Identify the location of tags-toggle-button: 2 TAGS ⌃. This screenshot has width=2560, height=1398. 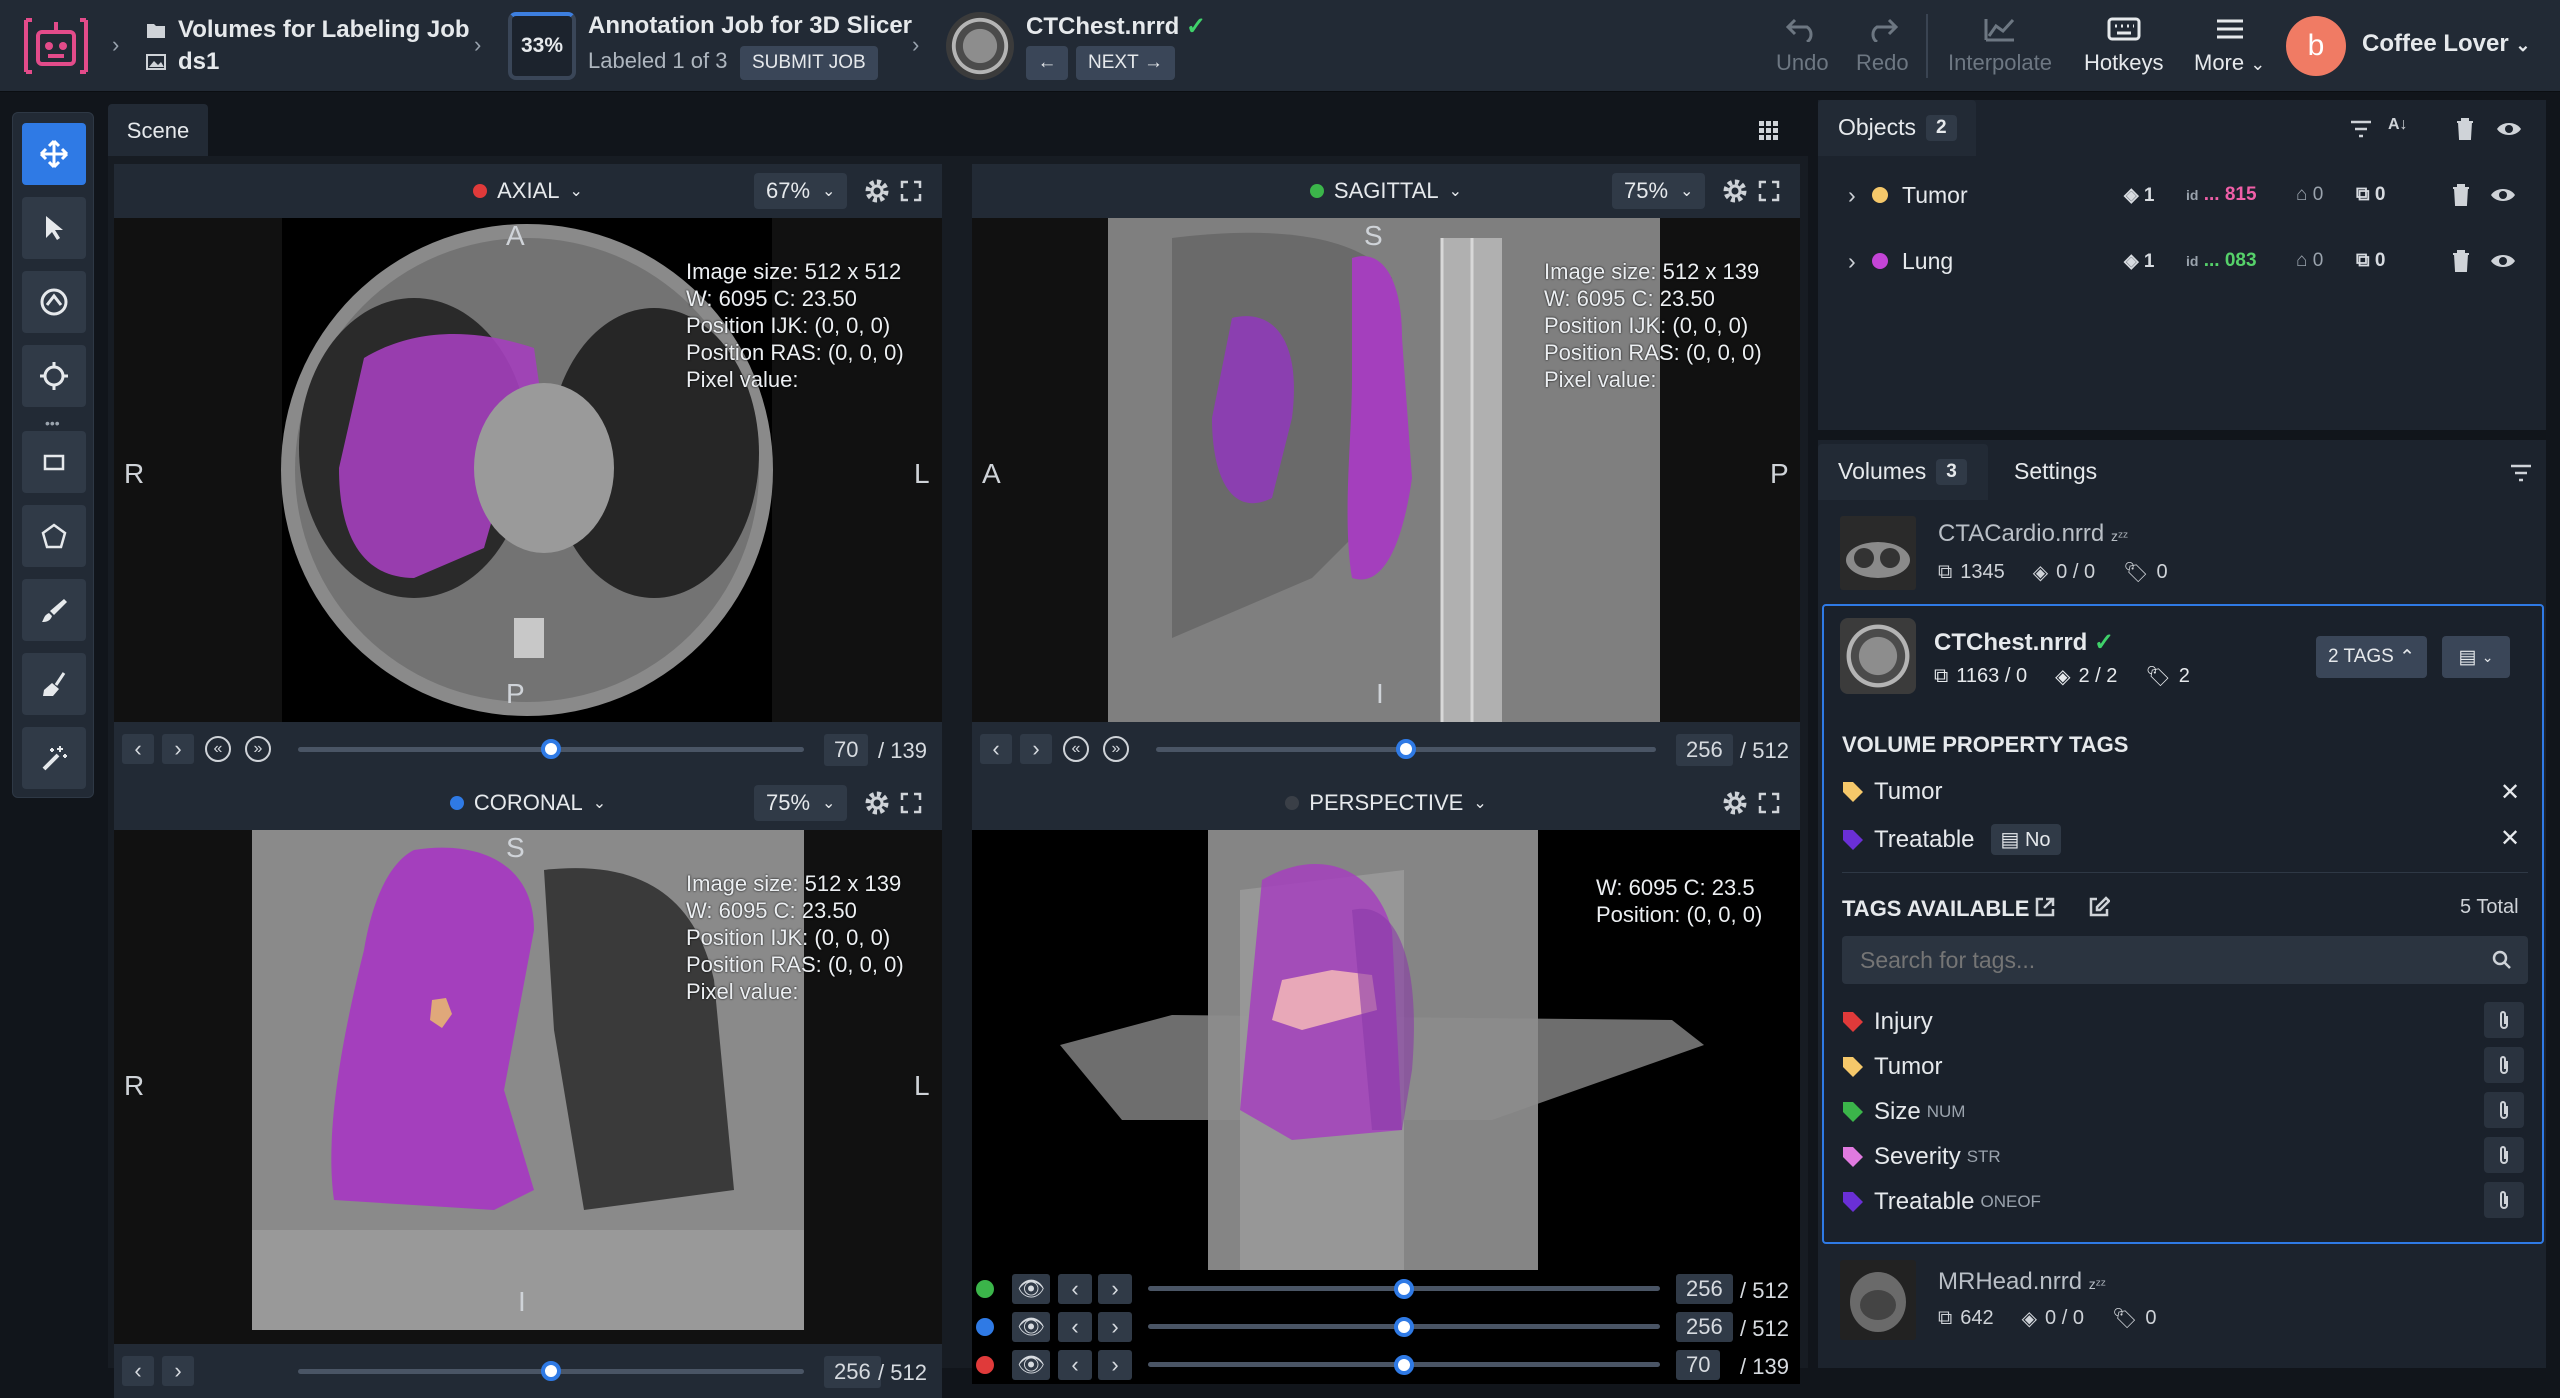
(2372, 657).